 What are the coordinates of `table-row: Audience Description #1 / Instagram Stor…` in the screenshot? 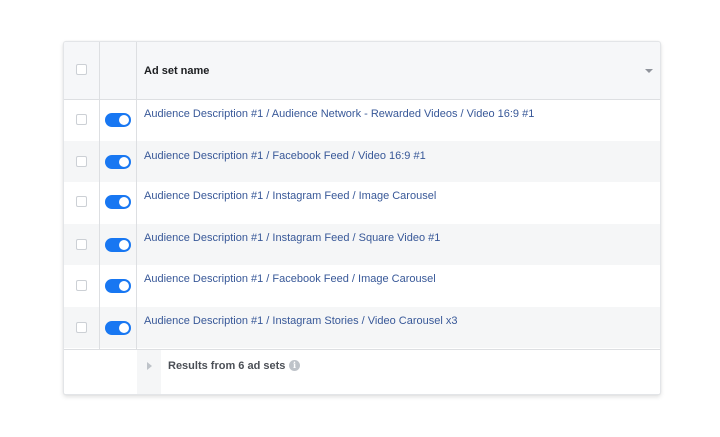 It's located at (362, 327).